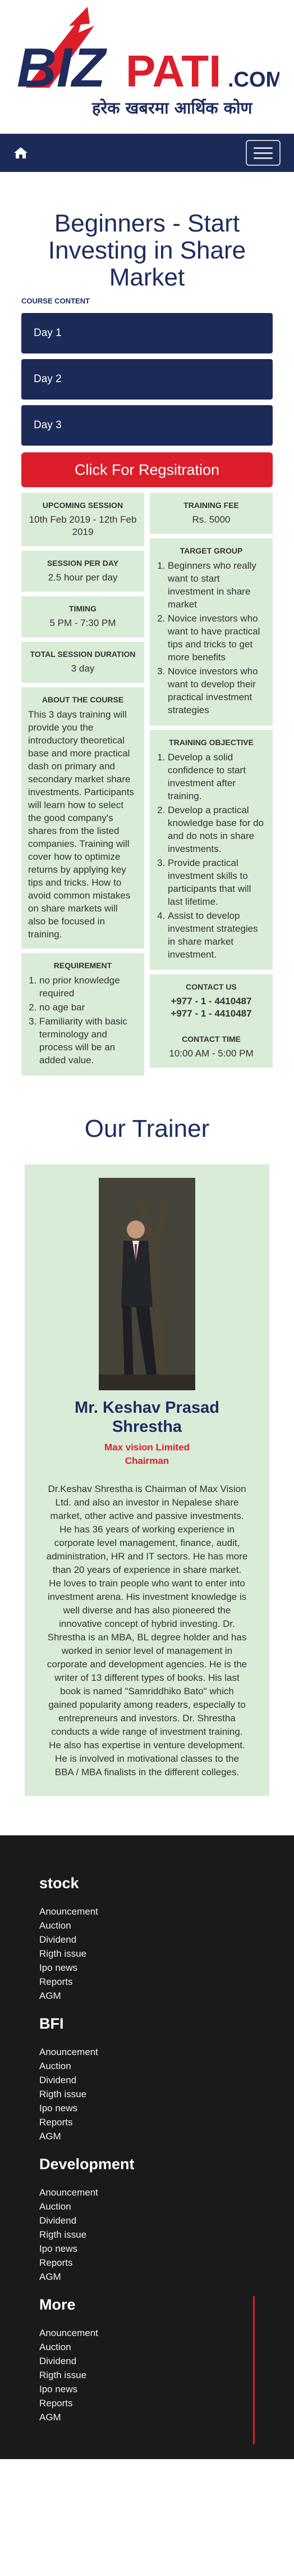  I want to click on training-objective-label: TRAINING OBJECTIVE, so click(211, 742).